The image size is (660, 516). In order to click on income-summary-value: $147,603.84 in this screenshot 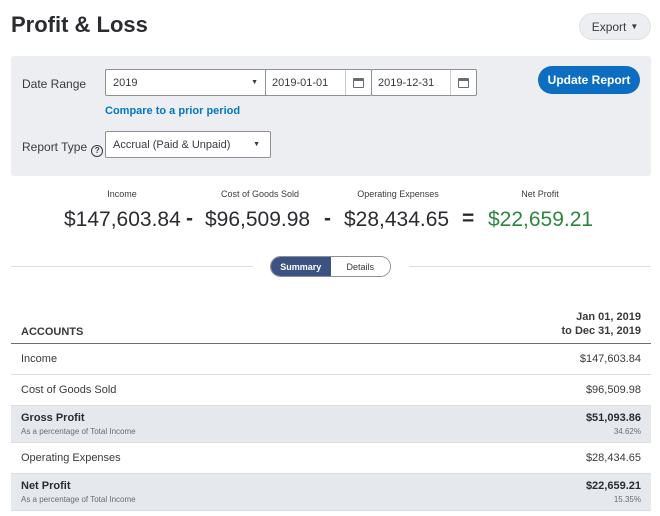, I will do `click(122, 219)`.